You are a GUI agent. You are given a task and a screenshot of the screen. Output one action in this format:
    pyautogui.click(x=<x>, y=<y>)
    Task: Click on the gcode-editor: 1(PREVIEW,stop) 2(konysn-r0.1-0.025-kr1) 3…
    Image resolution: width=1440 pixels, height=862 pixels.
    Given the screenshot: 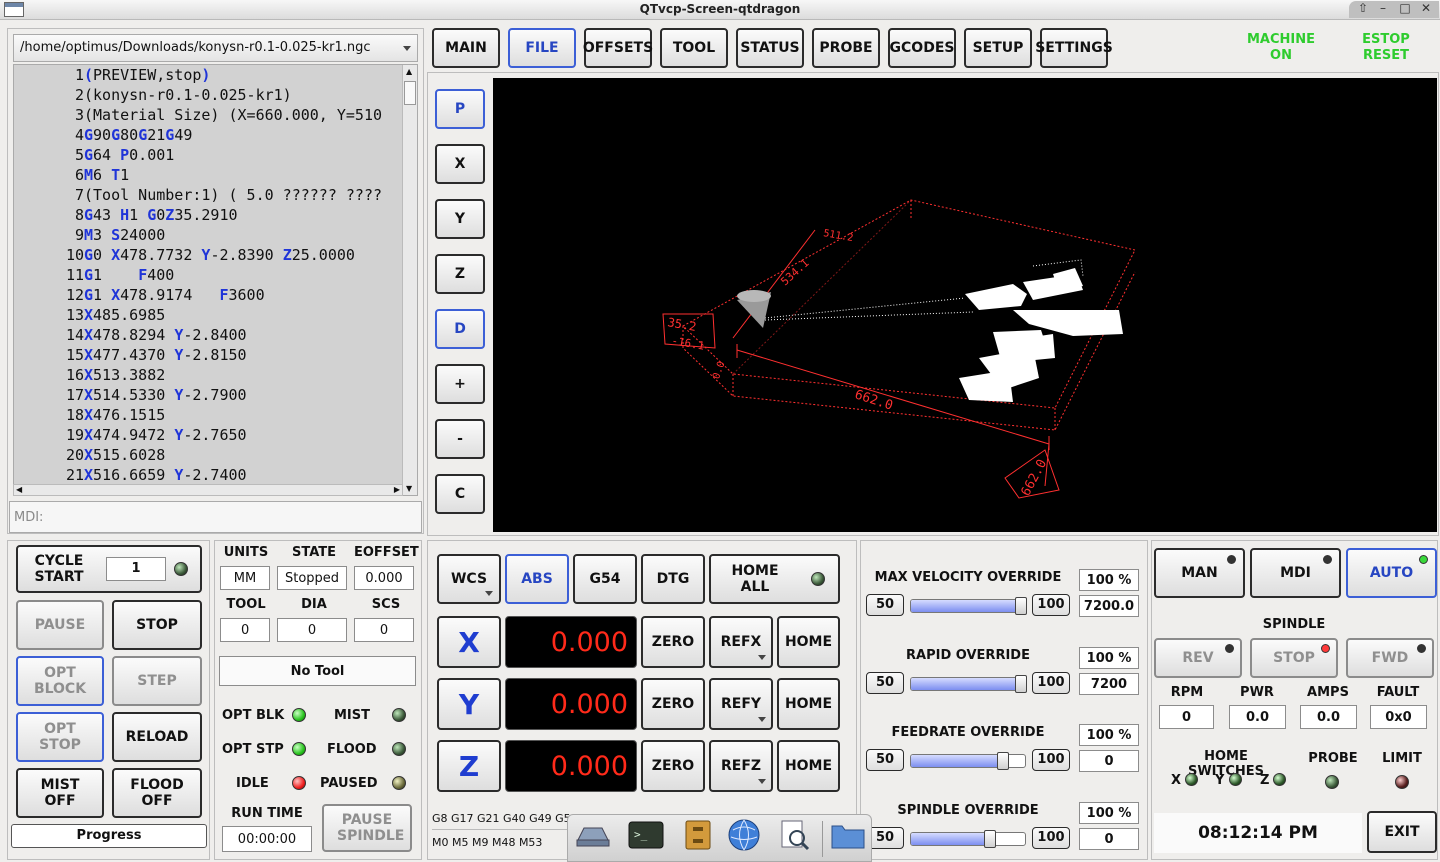 What is the action you would take?
    pyautogui.click(x=215, y=280)
    